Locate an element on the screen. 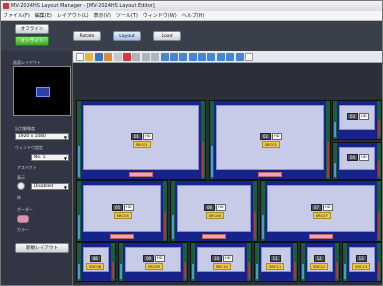 This screenshot has width=383, height=286. copy-icon is located at coordinates (117, 56).